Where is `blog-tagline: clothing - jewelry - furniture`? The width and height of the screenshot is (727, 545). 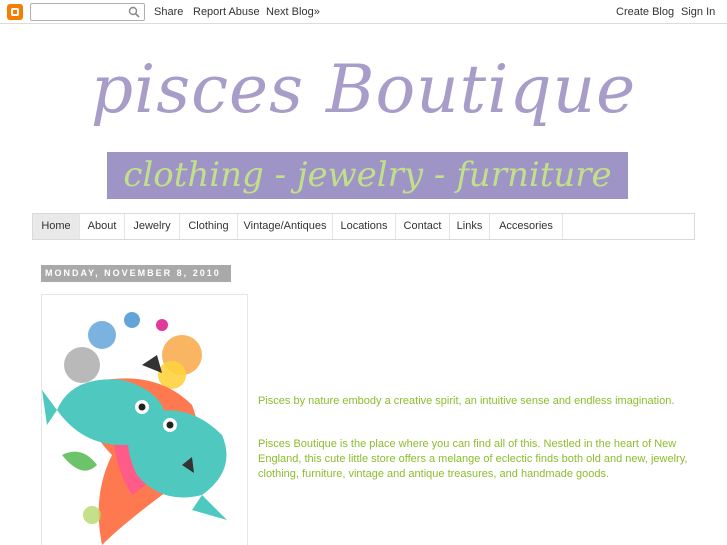
blog-tagline: clothing - jewelry - furniture is located at coordinates (367, 175).